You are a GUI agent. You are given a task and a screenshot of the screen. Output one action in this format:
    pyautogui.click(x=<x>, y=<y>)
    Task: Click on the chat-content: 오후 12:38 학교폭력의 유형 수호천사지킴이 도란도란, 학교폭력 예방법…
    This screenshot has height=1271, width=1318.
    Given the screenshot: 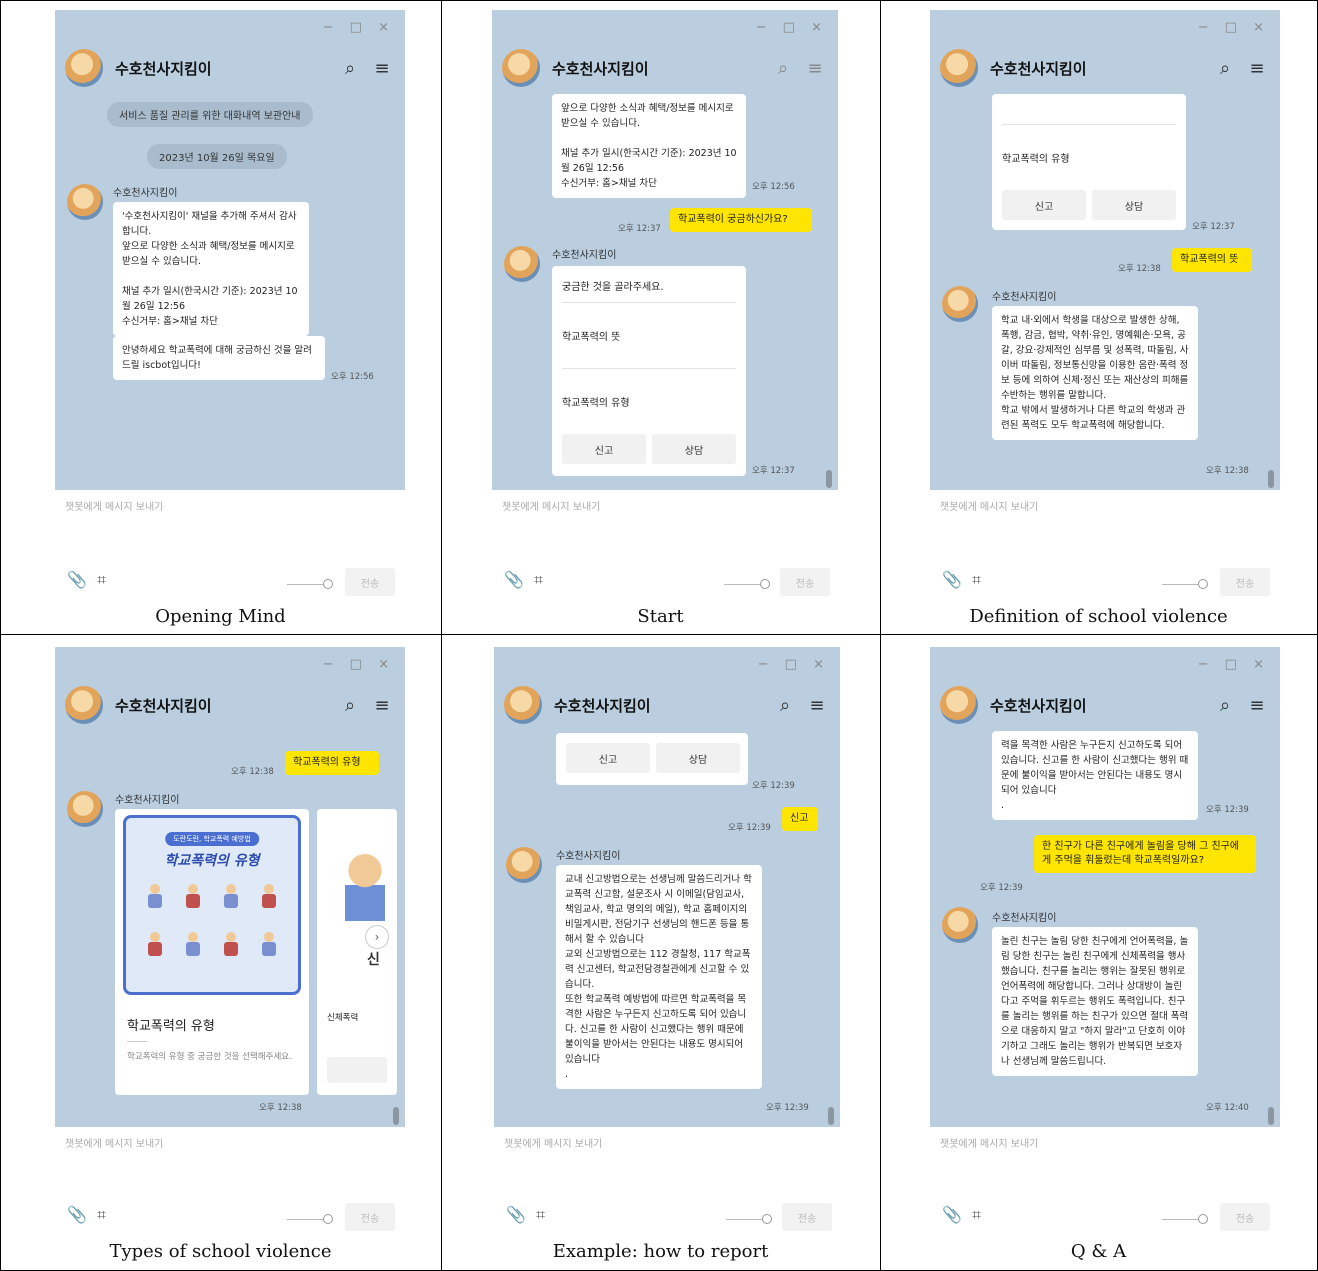 What is the action you would take?
    pyautogui.click(x=230, y=929)
    